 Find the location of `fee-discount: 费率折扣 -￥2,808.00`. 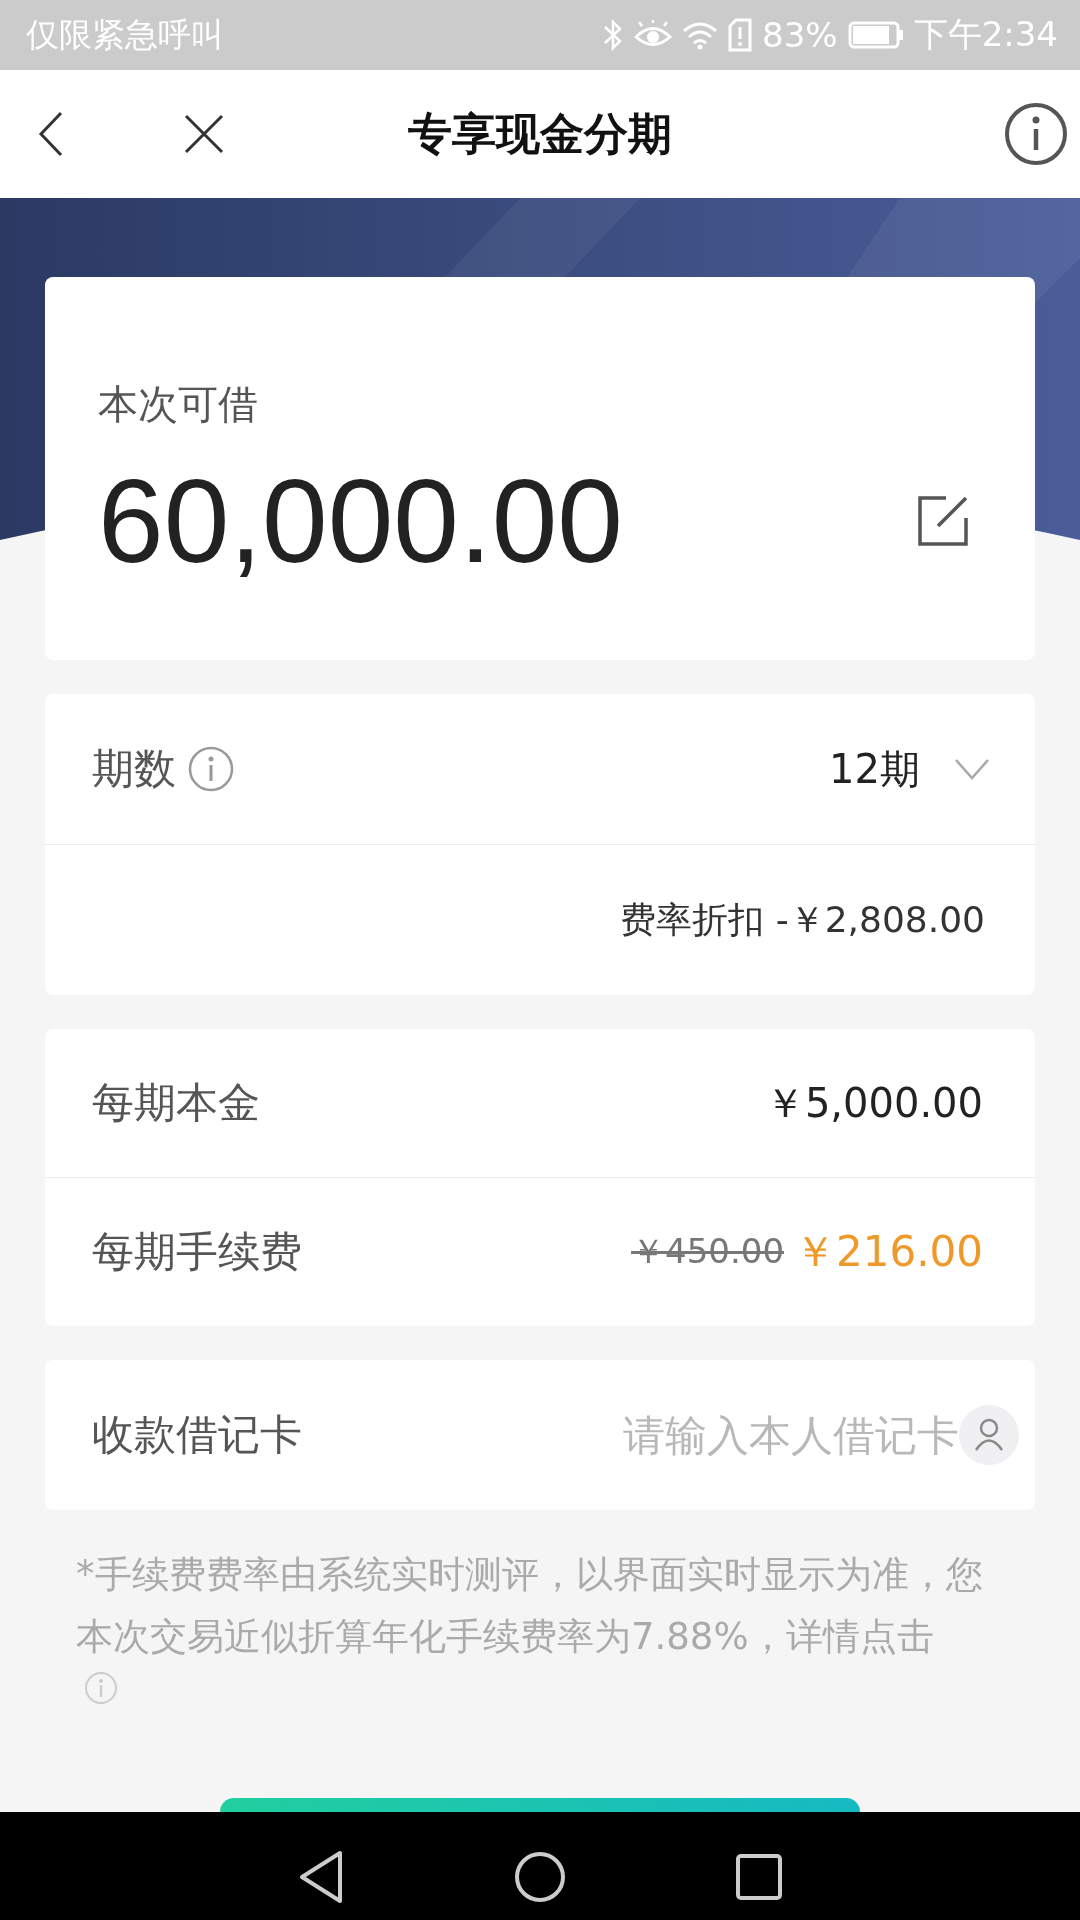

fee-discount: 费率折扣 -￥2,808.00 is located at coordinates (802, 919).